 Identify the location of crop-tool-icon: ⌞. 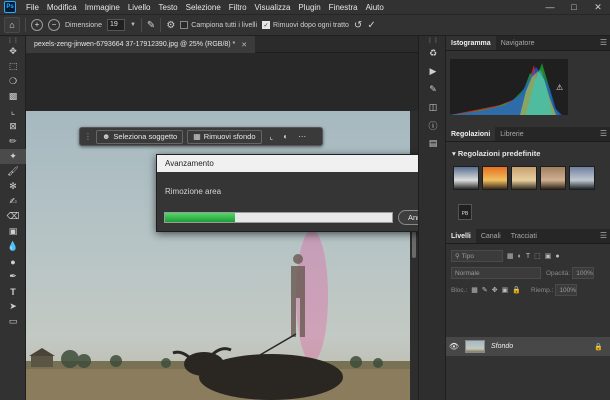
(13, 111).